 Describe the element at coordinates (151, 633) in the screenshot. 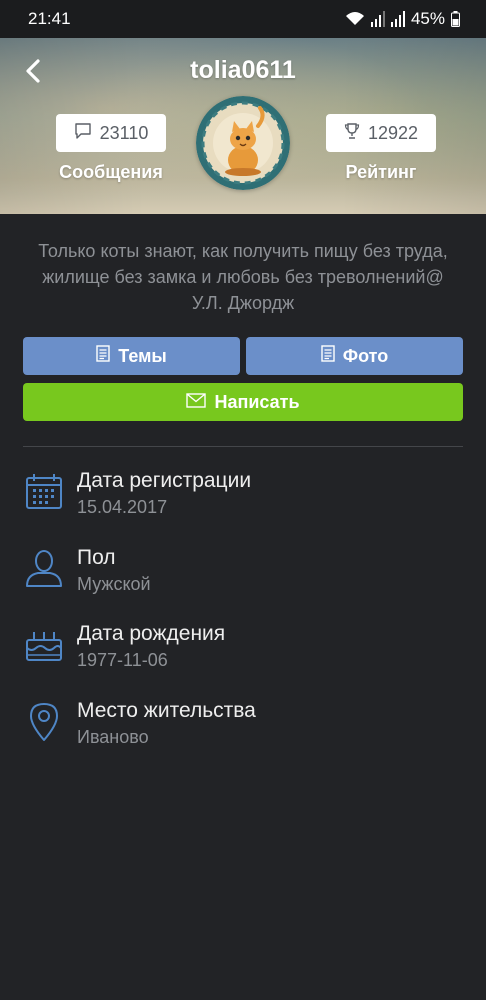

I see `info-title: Дата рождения` at that location.